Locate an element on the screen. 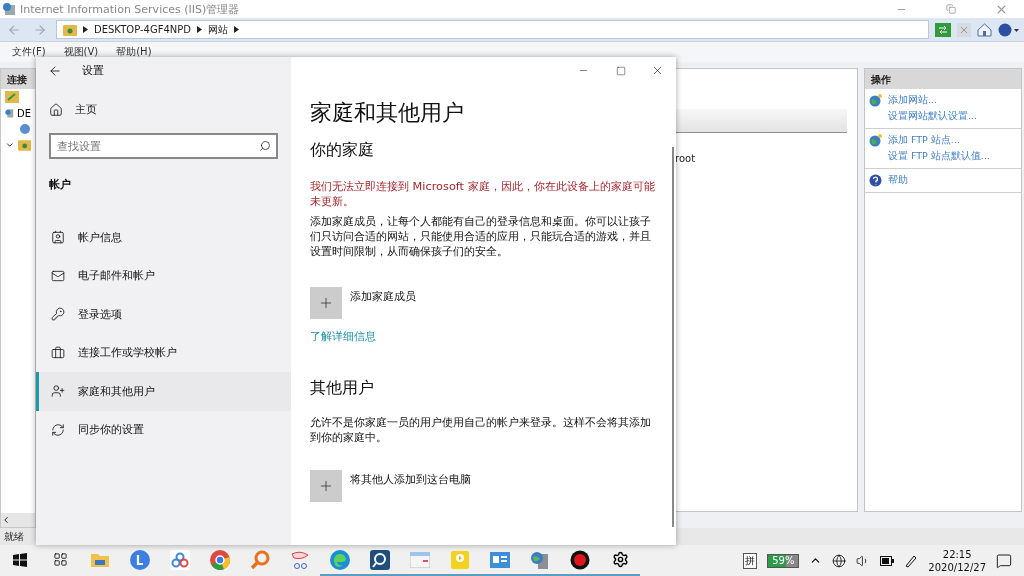 This screenshot has width=1024, height=576. menu-item: 帮助(H) is located at coordinates (134, 52).